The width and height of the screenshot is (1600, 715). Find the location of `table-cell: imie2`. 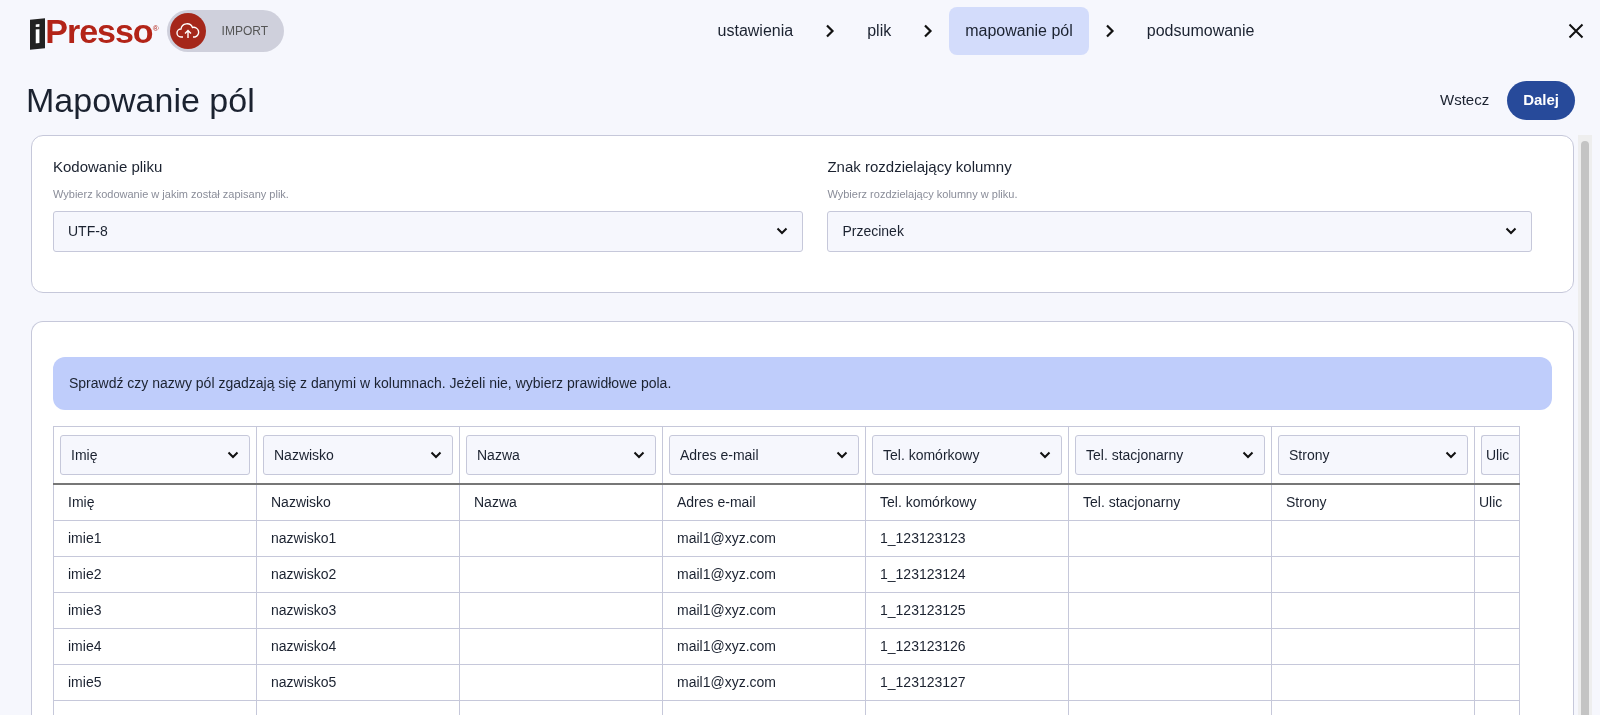

table-cell: imie2 is located at coordinates (155, 574).